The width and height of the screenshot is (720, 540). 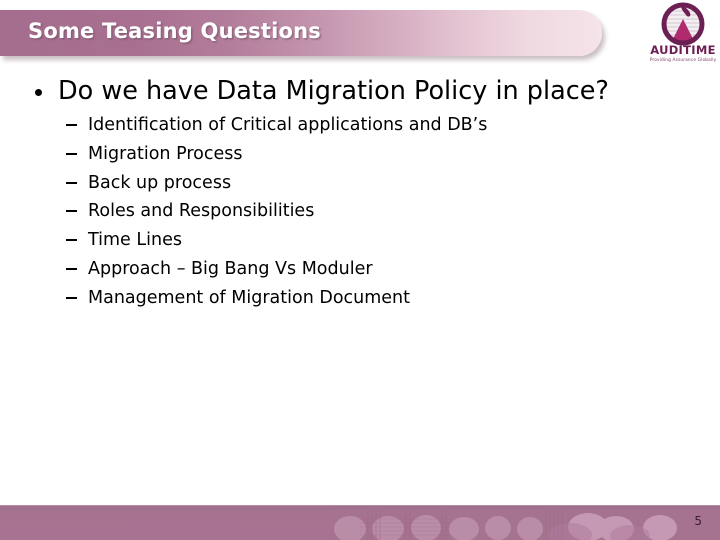 I want to click on list-item: Management of Migration Document, so click(x=360, y=298).